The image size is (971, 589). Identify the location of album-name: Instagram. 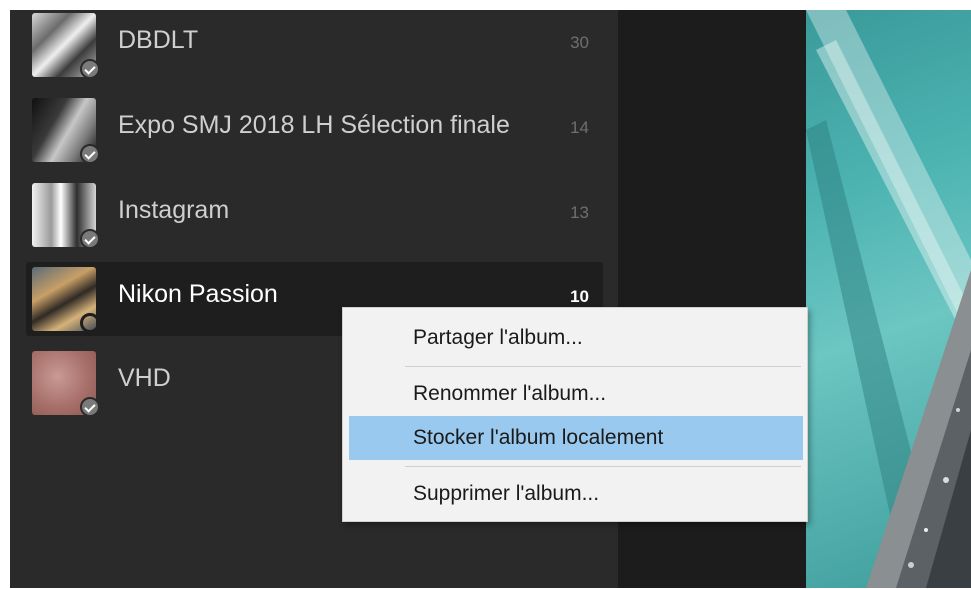
(174, 210).